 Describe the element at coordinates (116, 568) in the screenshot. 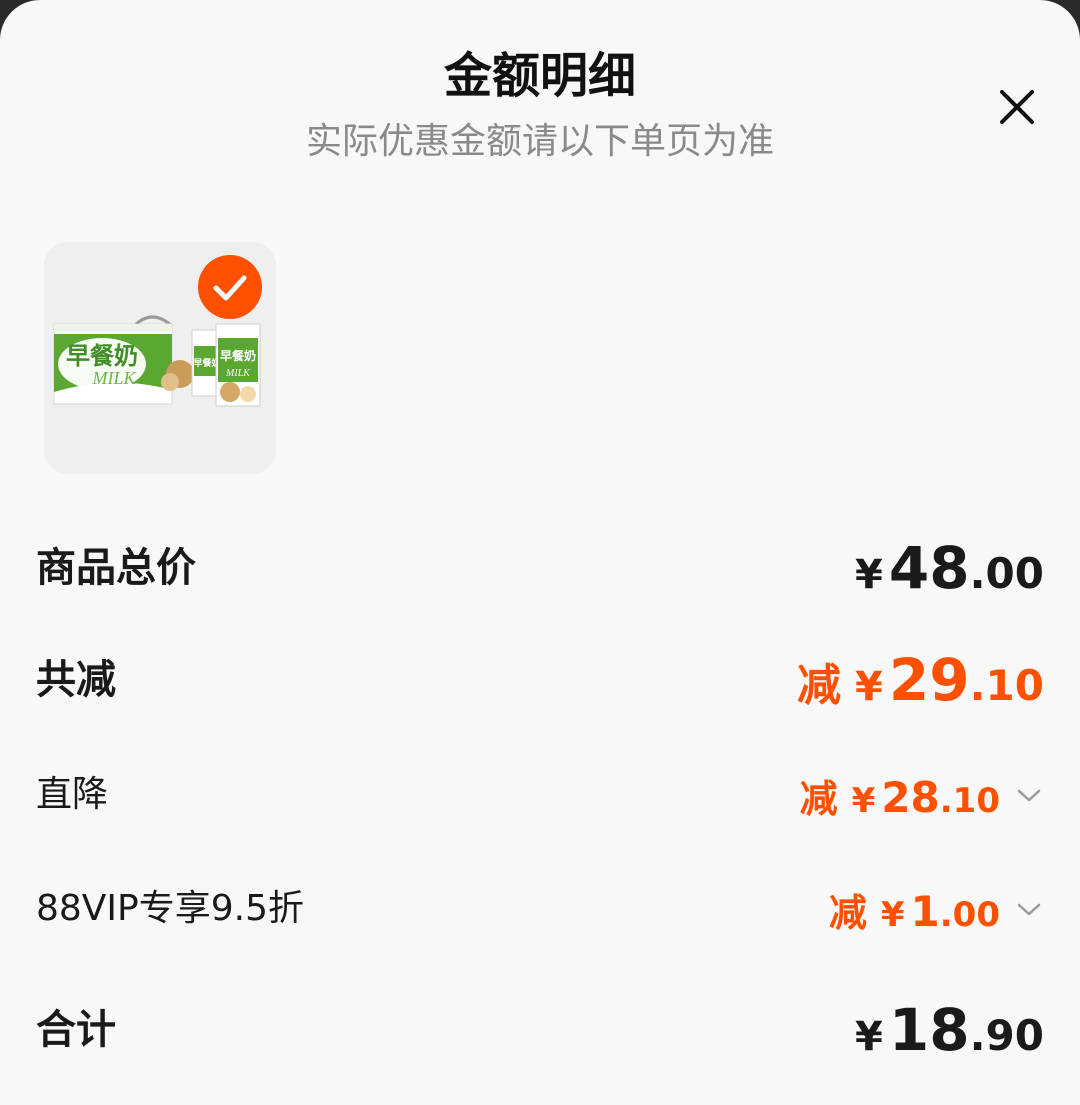

I see `total-price-label: 商品总价` at that location.